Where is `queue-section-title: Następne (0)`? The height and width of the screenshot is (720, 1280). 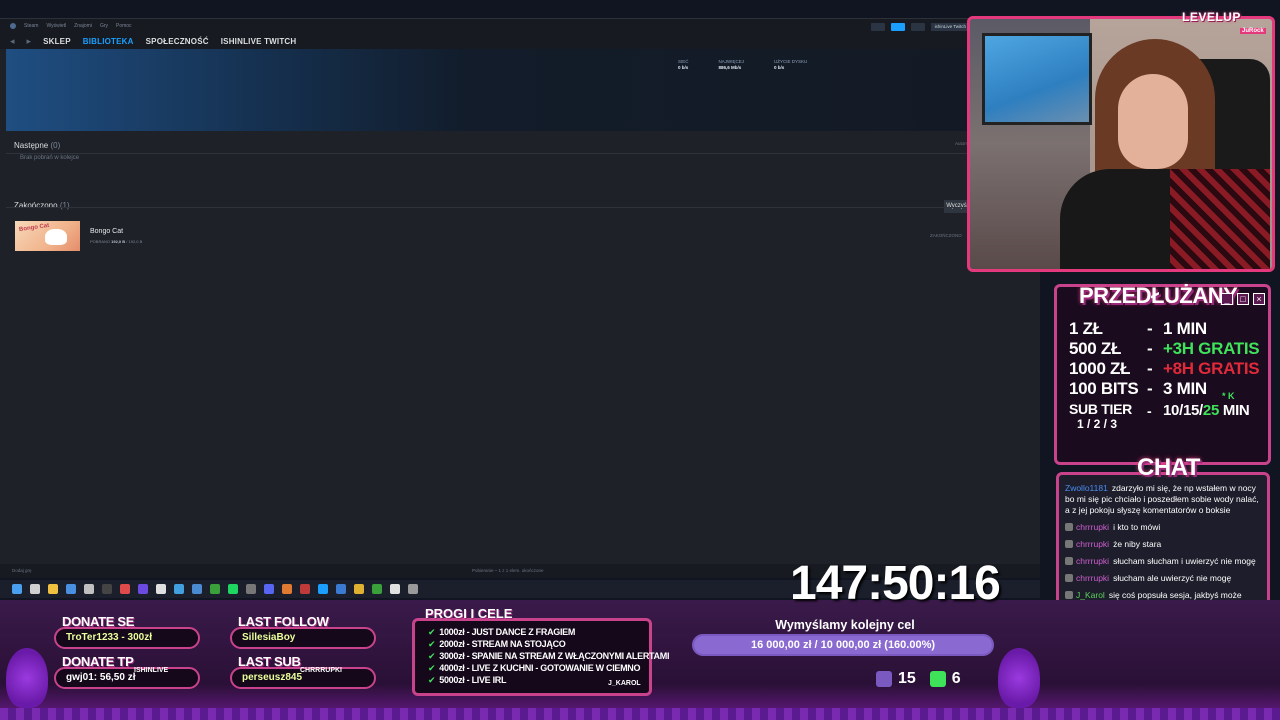 queue-section-title: Następne (0) is located at coordinates (37, 145).